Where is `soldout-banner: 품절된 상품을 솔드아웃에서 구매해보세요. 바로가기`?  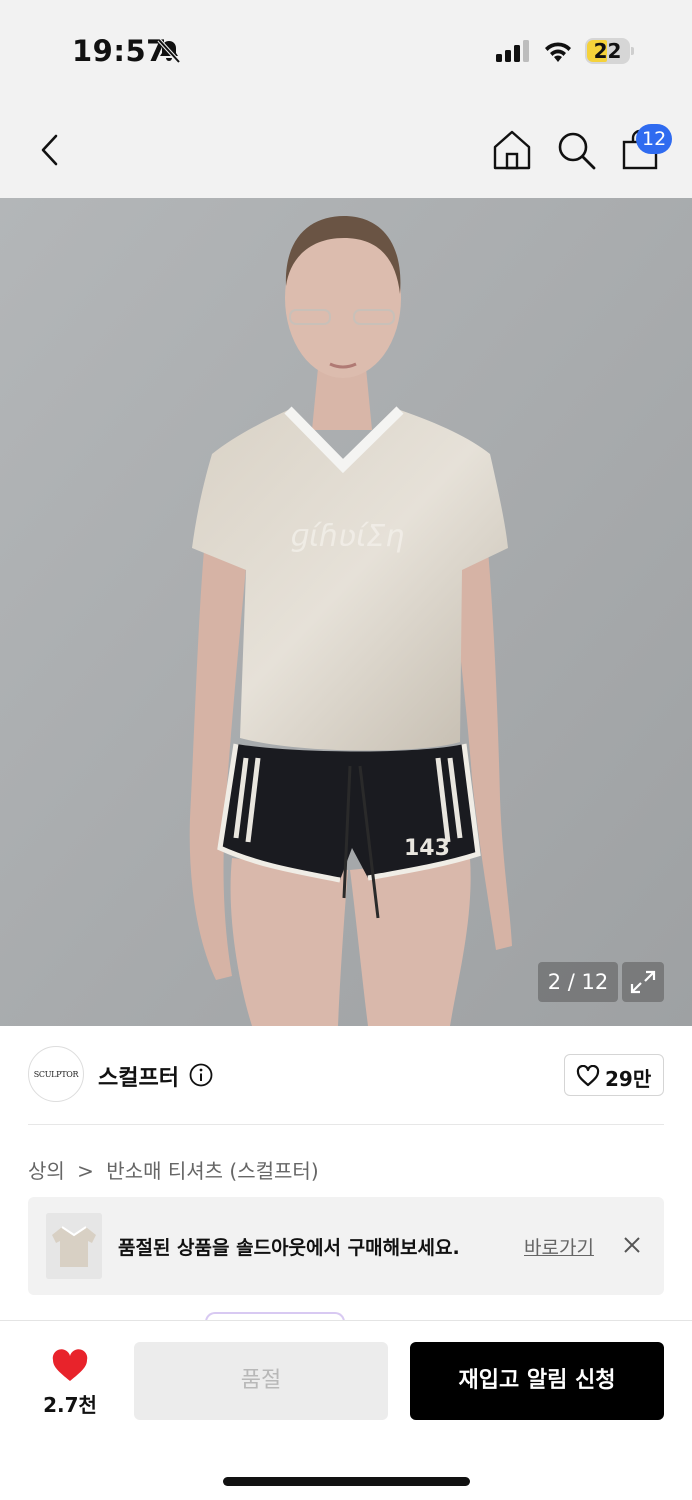 soldout-banner: 품절된 상품을 솔드아웃에서 구매해보세요. 바로가기 is located at coordinates (346, 1246).